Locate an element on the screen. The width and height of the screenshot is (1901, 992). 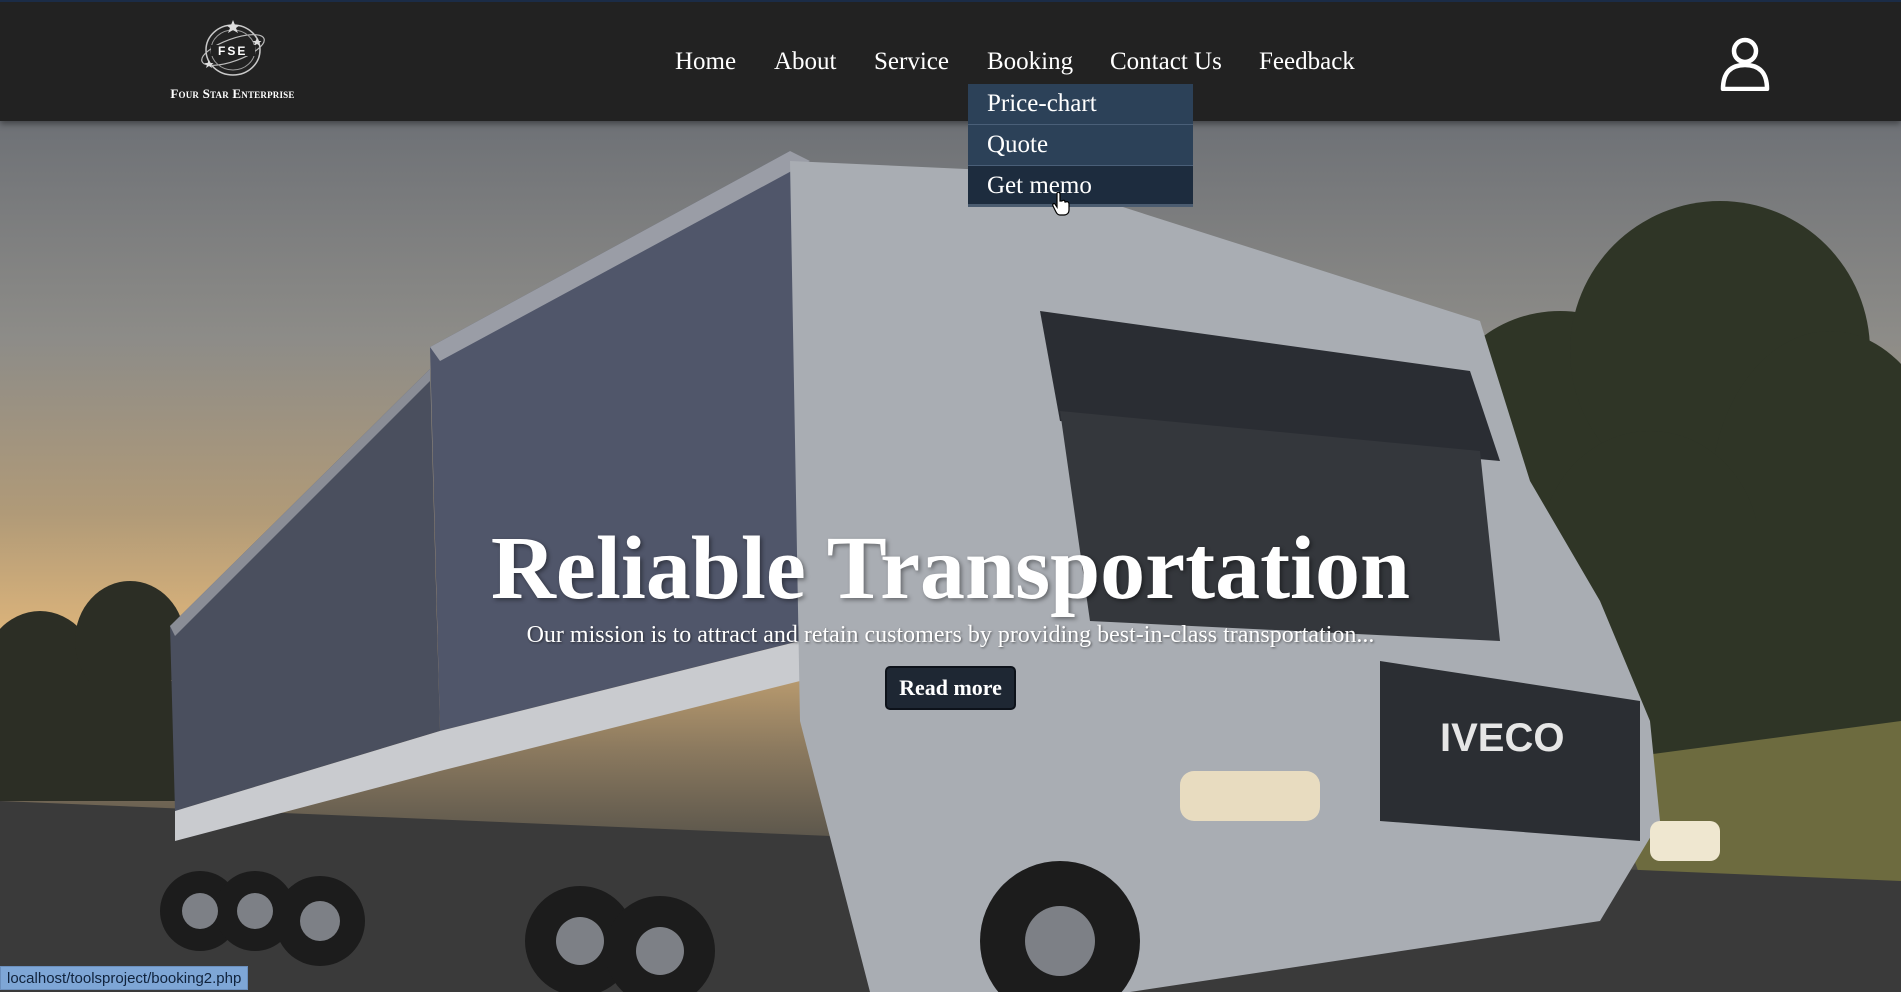
user-icon is located at coordinates (1745, 63).